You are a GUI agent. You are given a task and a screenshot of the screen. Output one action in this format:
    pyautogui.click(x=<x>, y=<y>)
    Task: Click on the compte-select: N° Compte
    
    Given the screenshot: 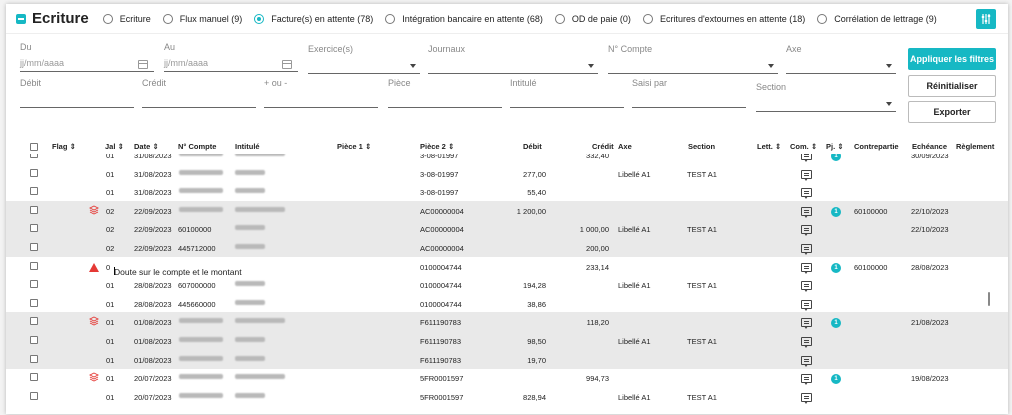 What is the action you would take?
    pyautogui.click(x=693, y=59)
    